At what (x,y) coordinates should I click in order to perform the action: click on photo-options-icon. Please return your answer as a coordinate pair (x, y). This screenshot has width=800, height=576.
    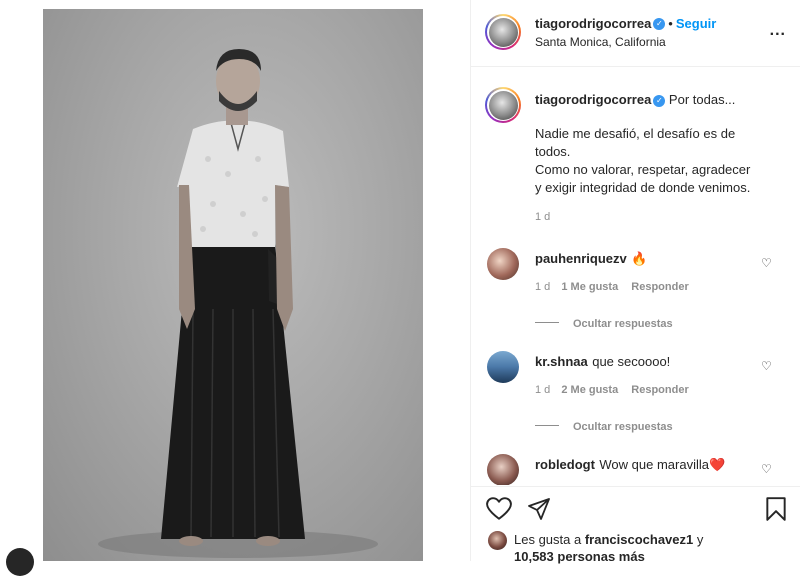
    Looking at the image, I should click on (20, 562).